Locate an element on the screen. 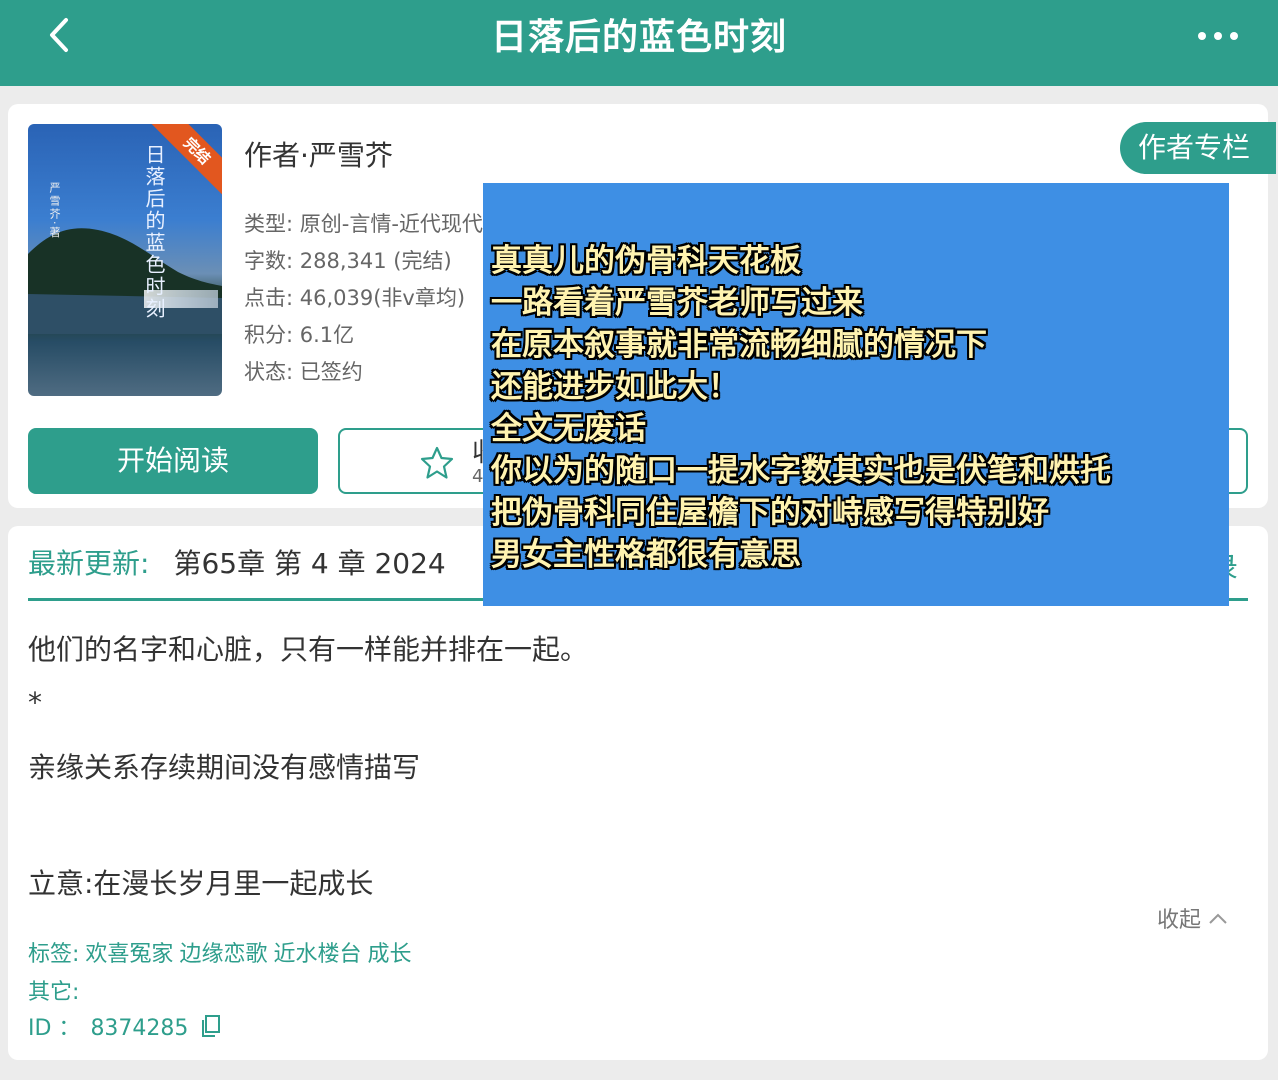 Image resolution: width=1278 pixels, height=1080 pixels. book-status: 状态: 已签约 is located at coordinates (303, 372).